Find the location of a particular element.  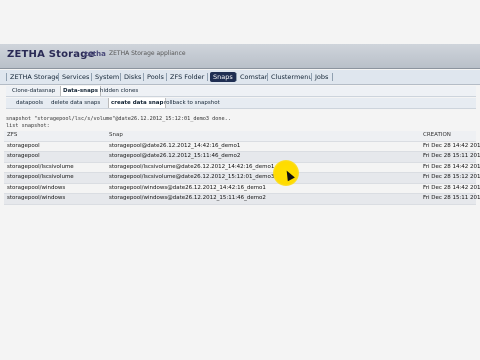

submenu-delete-data-snaps: delete data snaps is located at coordinates (75, 103).